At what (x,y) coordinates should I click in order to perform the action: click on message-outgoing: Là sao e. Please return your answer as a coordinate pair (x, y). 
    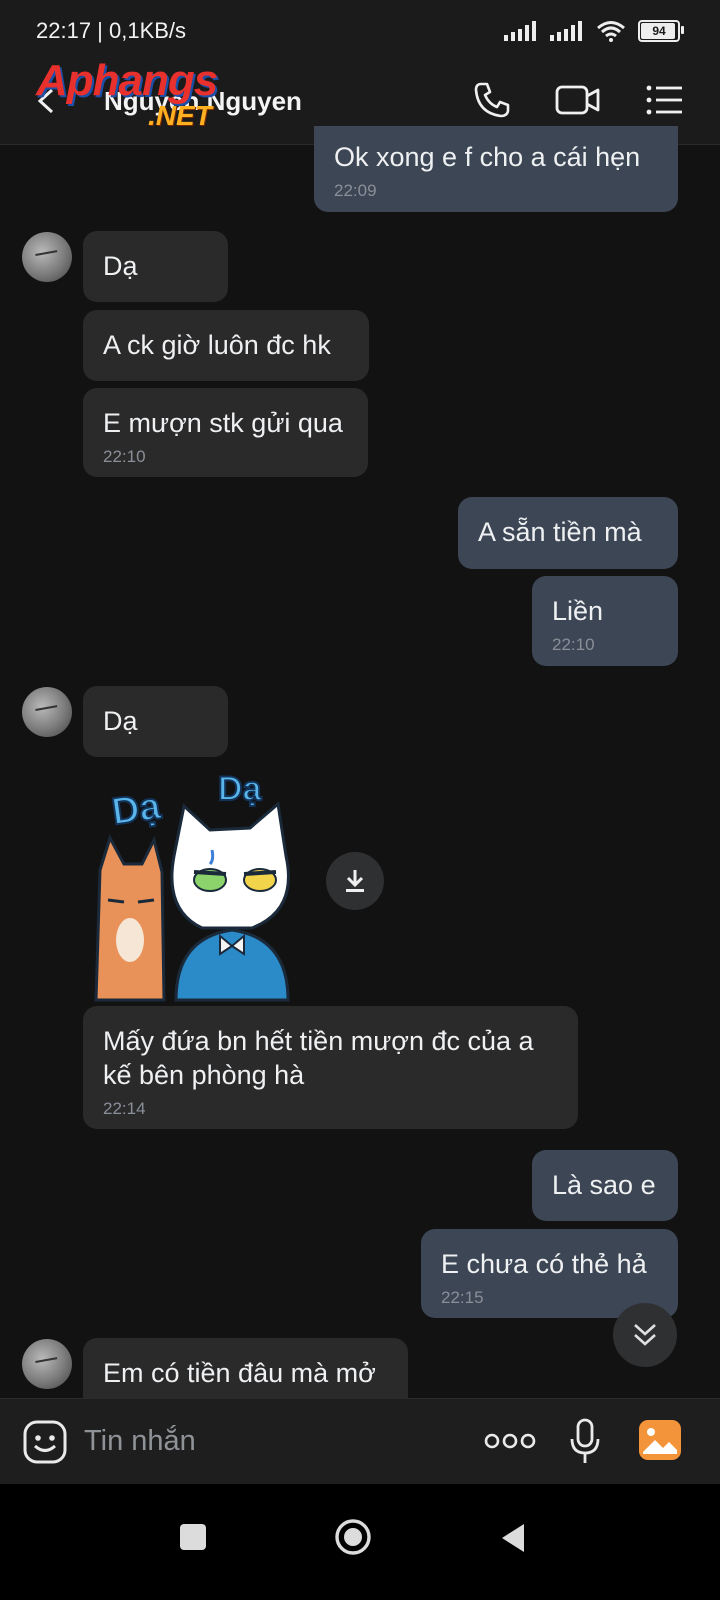
    Looking at the image, I should click on (605, 1185).